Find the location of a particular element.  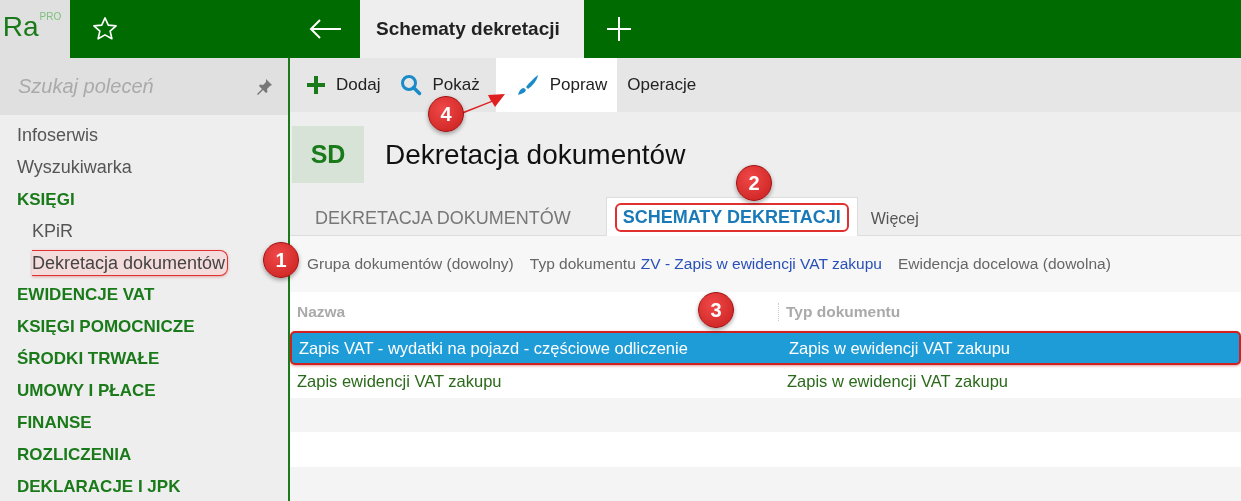

sidebar-section: KSIĘGI POMOCNICZE is located at coordinates (107, 327).